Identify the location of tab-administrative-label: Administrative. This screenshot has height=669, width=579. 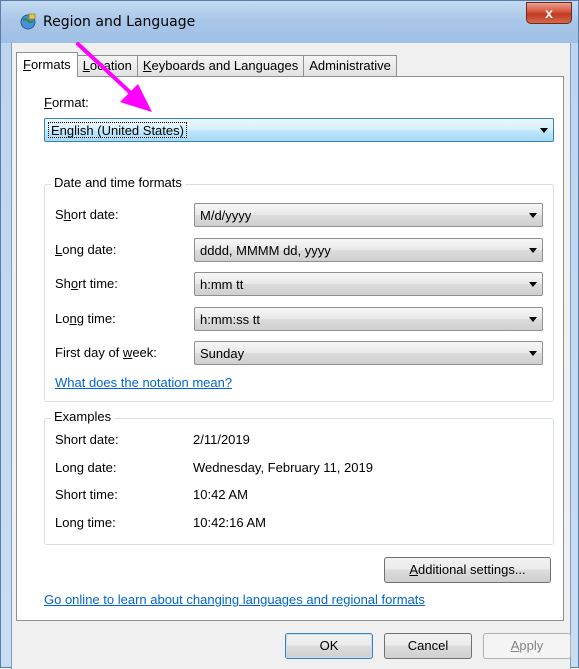
(350, 65).